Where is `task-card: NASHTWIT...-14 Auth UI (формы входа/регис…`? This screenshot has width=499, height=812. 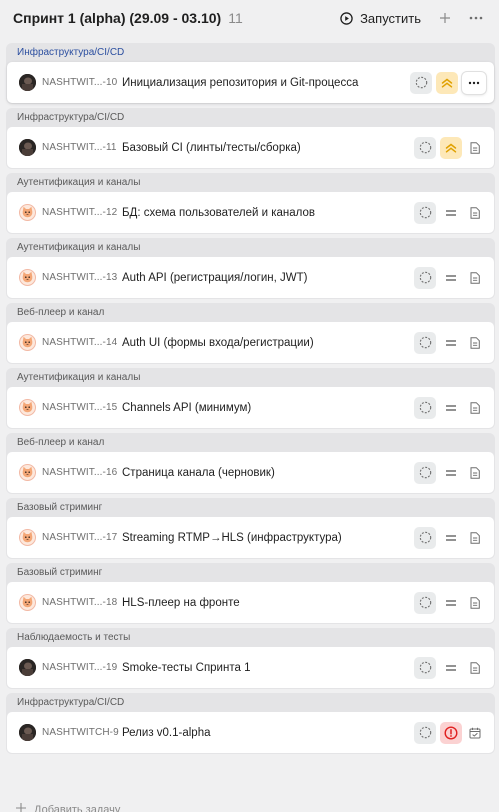
task-card: NASHTWIT...-14 Auth UI (формы входа/регис… is located at coordinates (250, 342).